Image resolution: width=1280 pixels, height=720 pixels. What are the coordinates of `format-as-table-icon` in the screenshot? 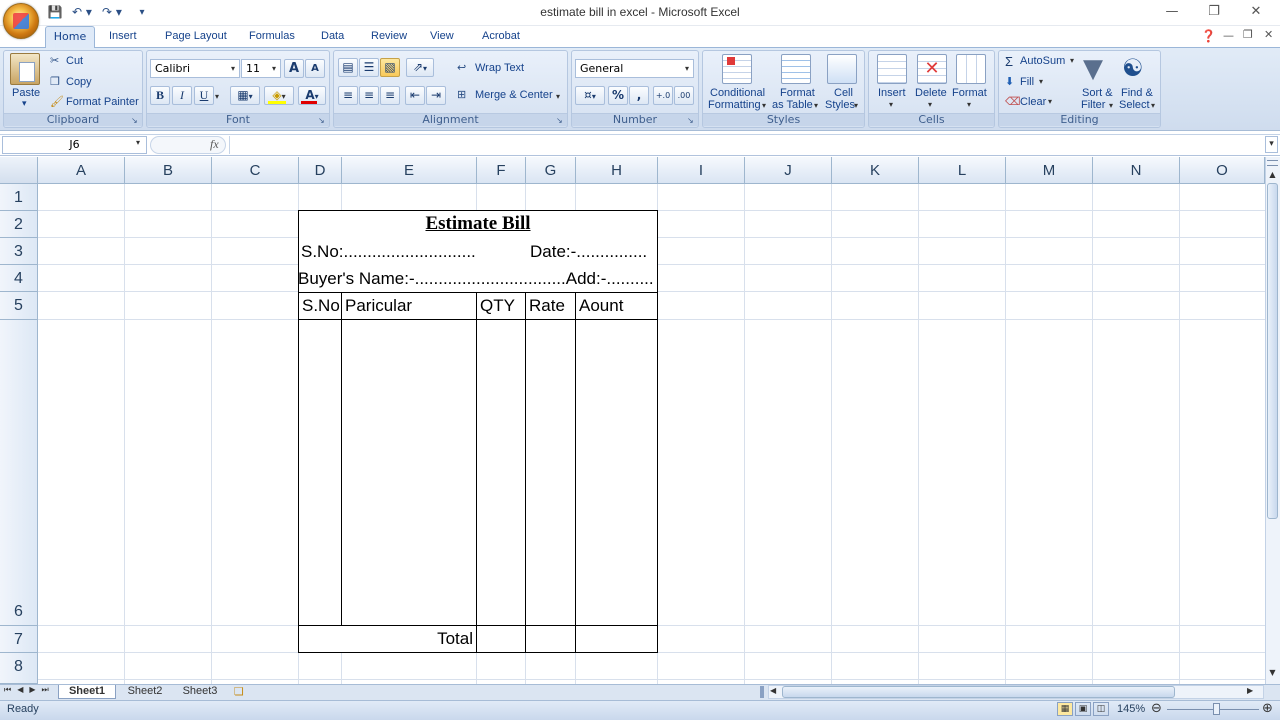 It's located at (796, 69).